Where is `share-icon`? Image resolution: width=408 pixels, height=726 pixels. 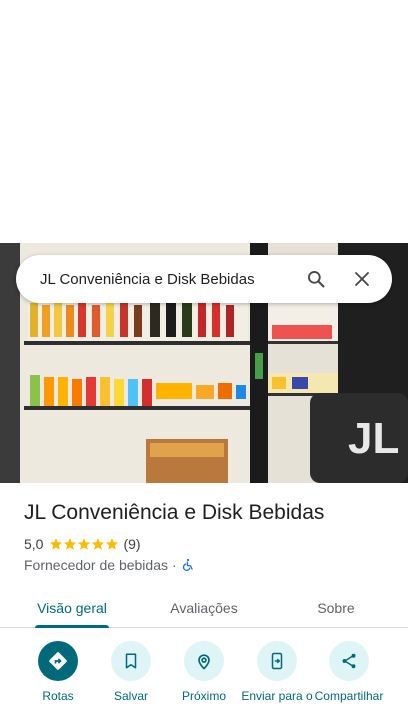
share-icon is located at coordinates (349, 661).